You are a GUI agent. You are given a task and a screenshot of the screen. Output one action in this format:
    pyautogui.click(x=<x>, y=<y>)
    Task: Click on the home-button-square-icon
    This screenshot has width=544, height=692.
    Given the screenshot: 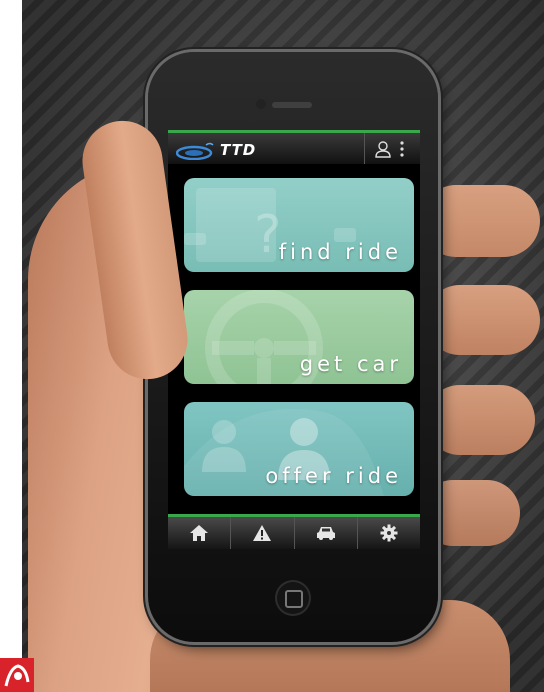 What is the action you would take?
    pyautogui.click(x=294, y=599)
    